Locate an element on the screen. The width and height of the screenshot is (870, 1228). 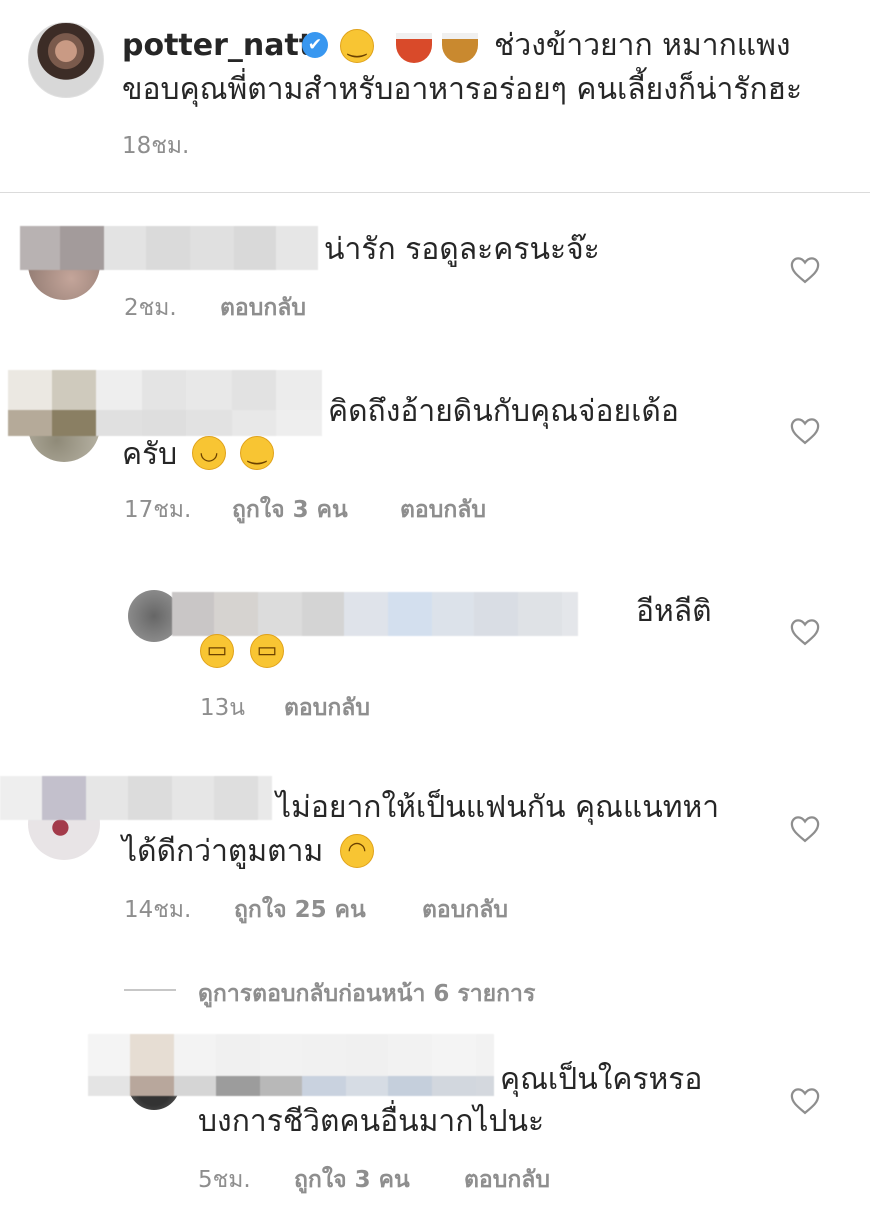
comment-text-line2: ครับ is located at coordinates (150, 454).